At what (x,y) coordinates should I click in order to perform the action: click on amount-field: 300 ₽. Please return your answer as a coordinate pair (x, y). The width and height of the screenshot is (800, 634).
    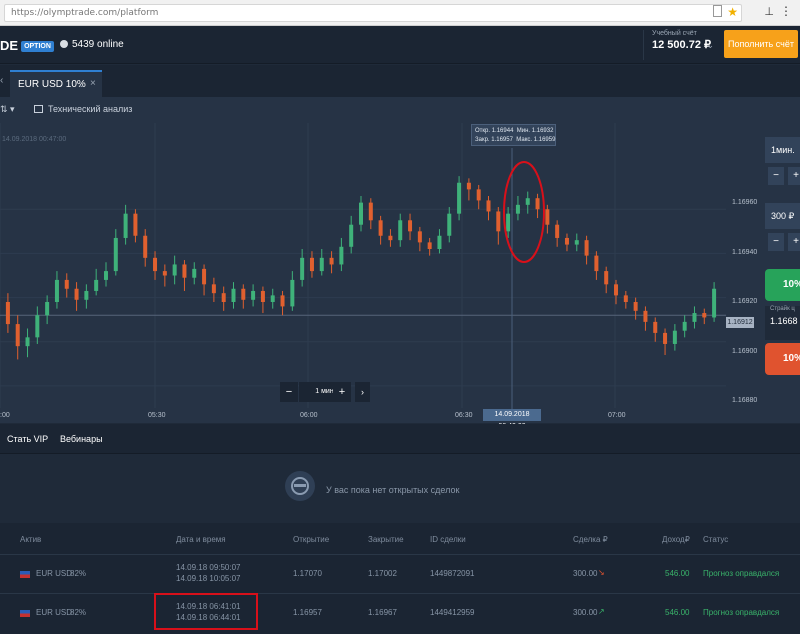
    Looking at the image, I should click on (782, 216).